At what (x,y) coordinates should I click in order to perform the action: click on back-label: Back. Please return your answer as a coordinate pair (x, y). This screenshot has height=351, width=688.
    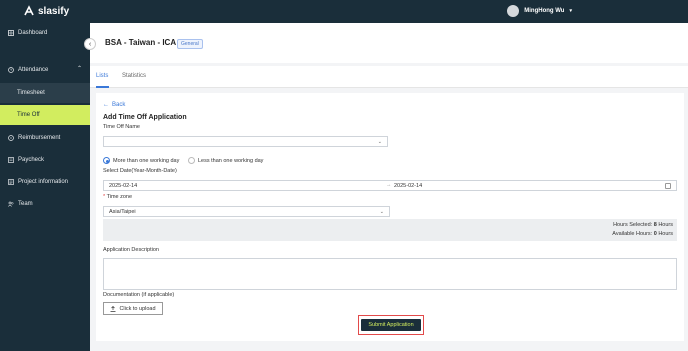
    Looking at the image, I should click on (119, 105).